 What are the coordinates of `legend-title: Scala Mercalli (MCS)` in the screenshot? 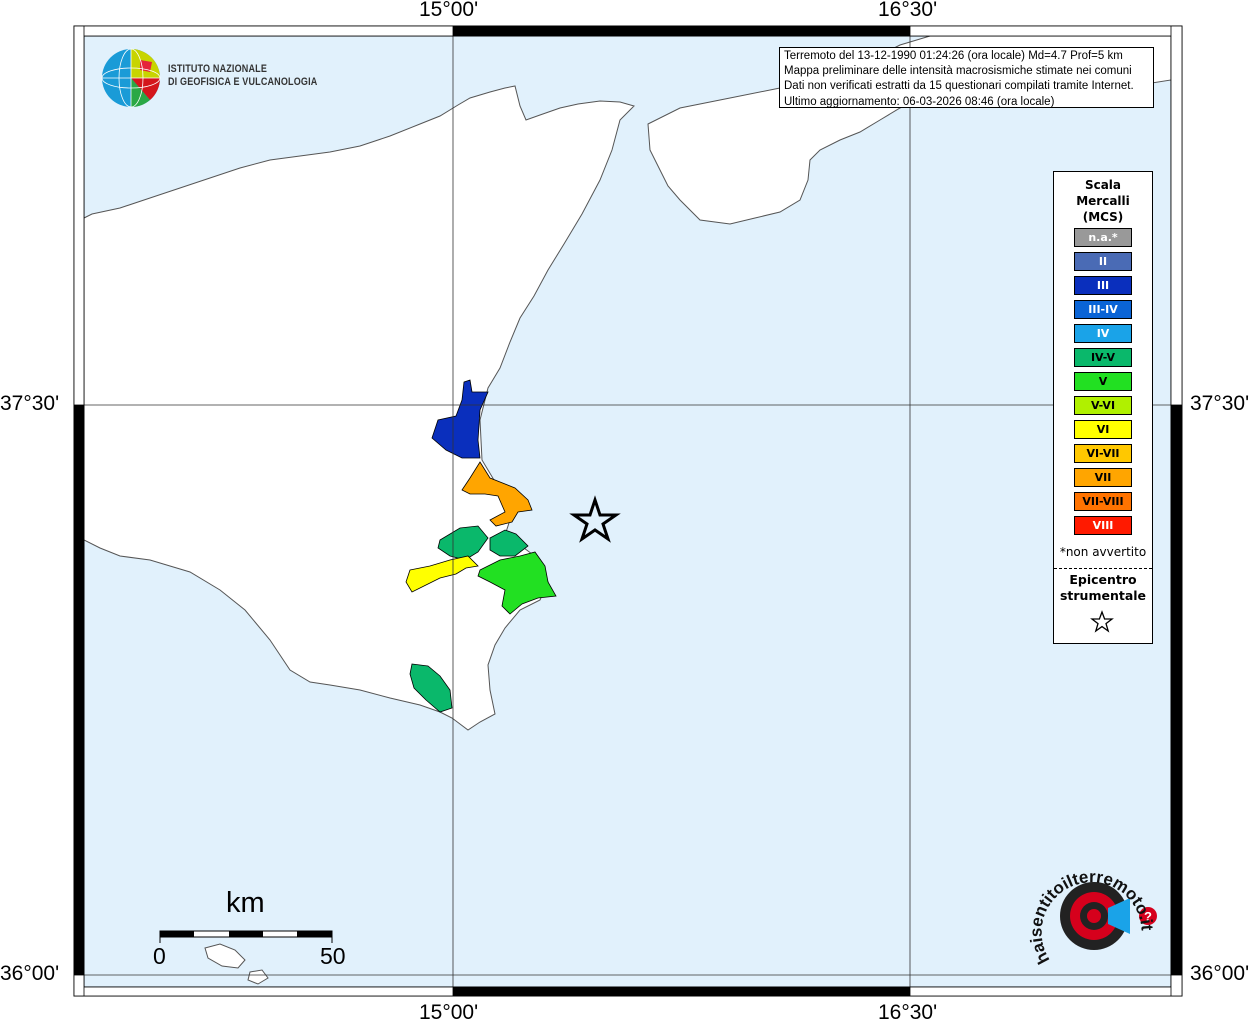 It's located at (1103, 201).